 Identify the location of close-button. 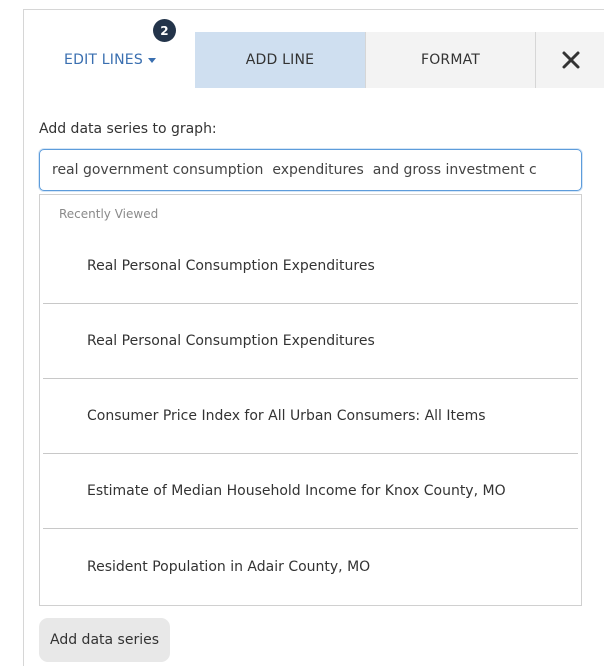
(569, 60).